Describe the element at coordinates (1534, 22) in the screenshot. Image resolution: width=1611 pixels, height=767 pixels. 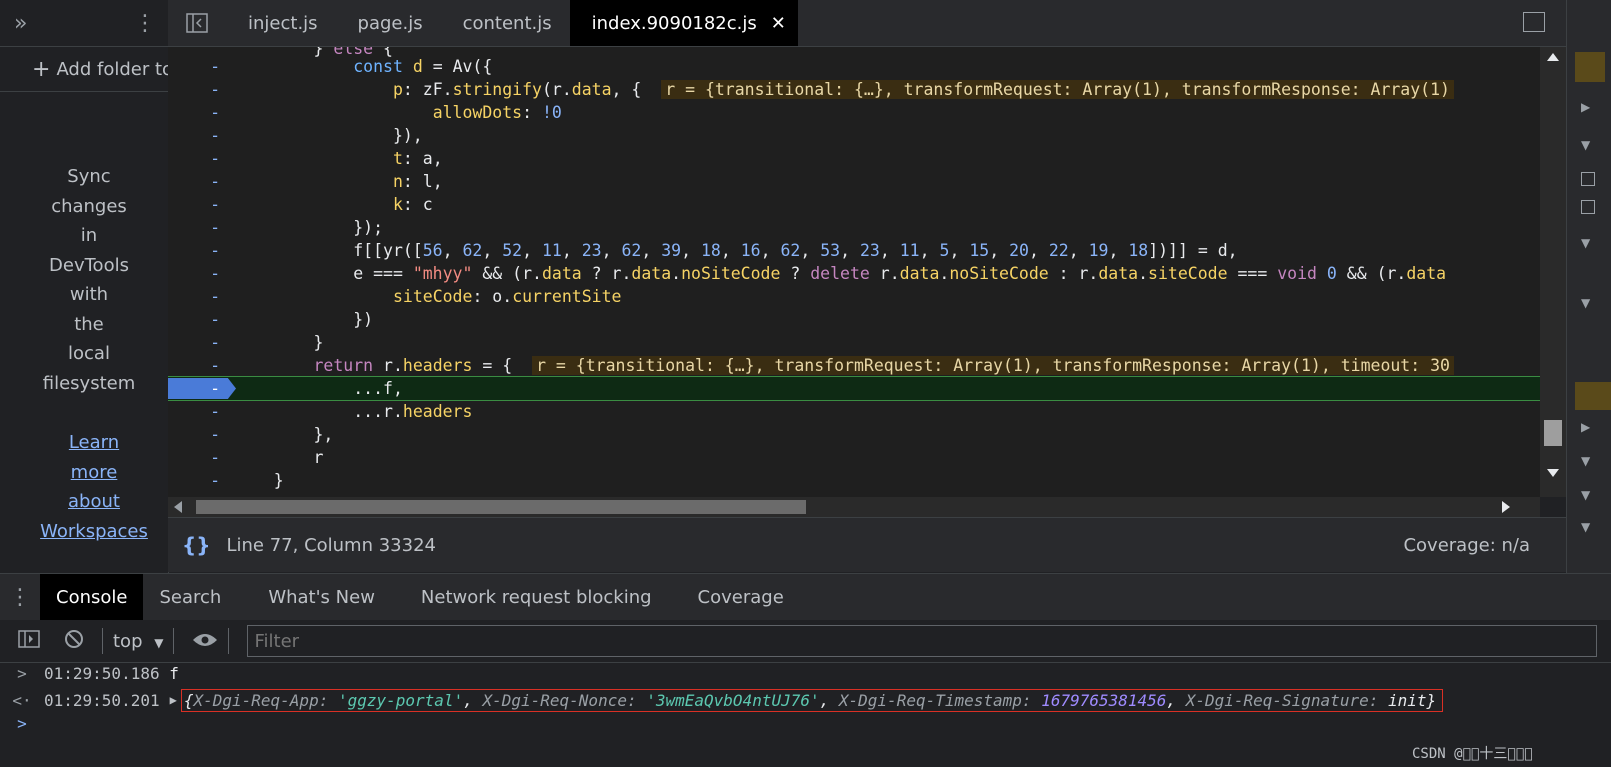
I see `panel-toggle-icon` at that location.